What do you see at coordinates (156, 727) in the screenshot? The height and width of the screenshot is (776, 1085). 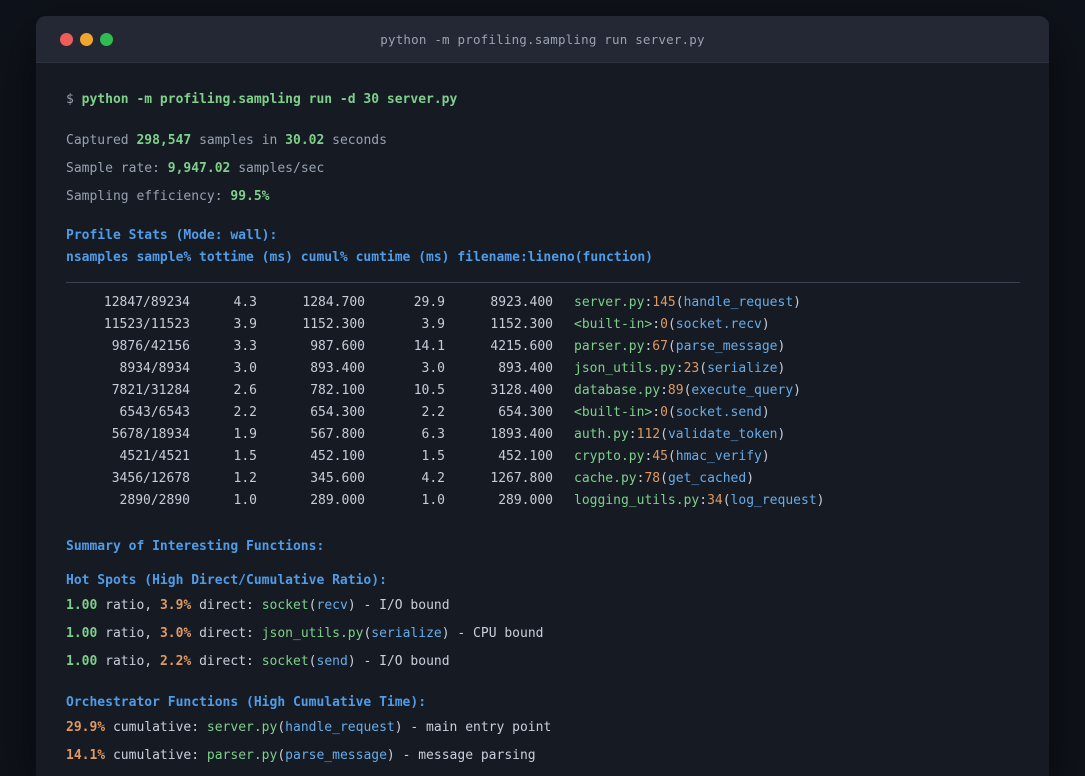 I see `cumulative-label: cumulative:` at bounding box center [156, 727].